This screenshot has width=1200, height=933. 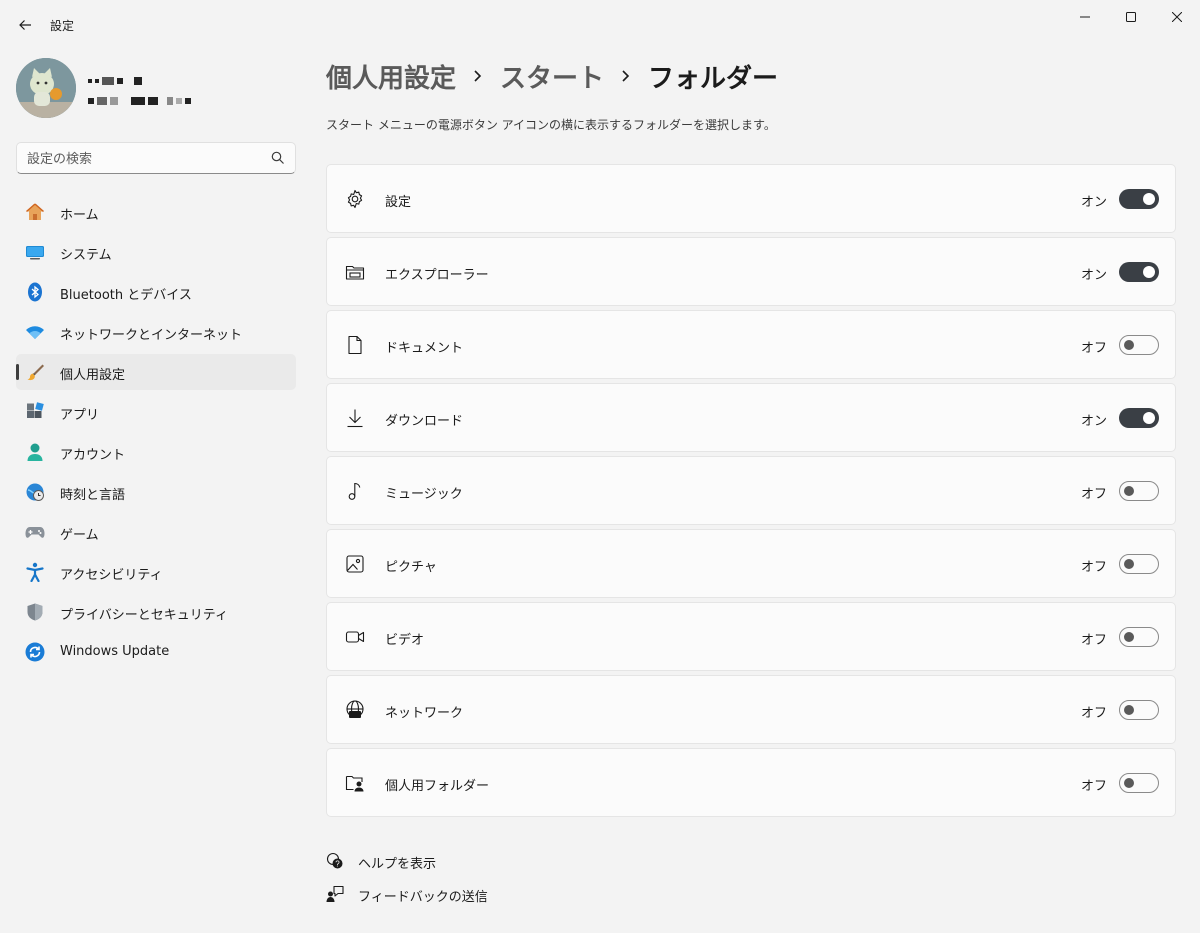 I want to click on search-input, so click(x=144, y=159).